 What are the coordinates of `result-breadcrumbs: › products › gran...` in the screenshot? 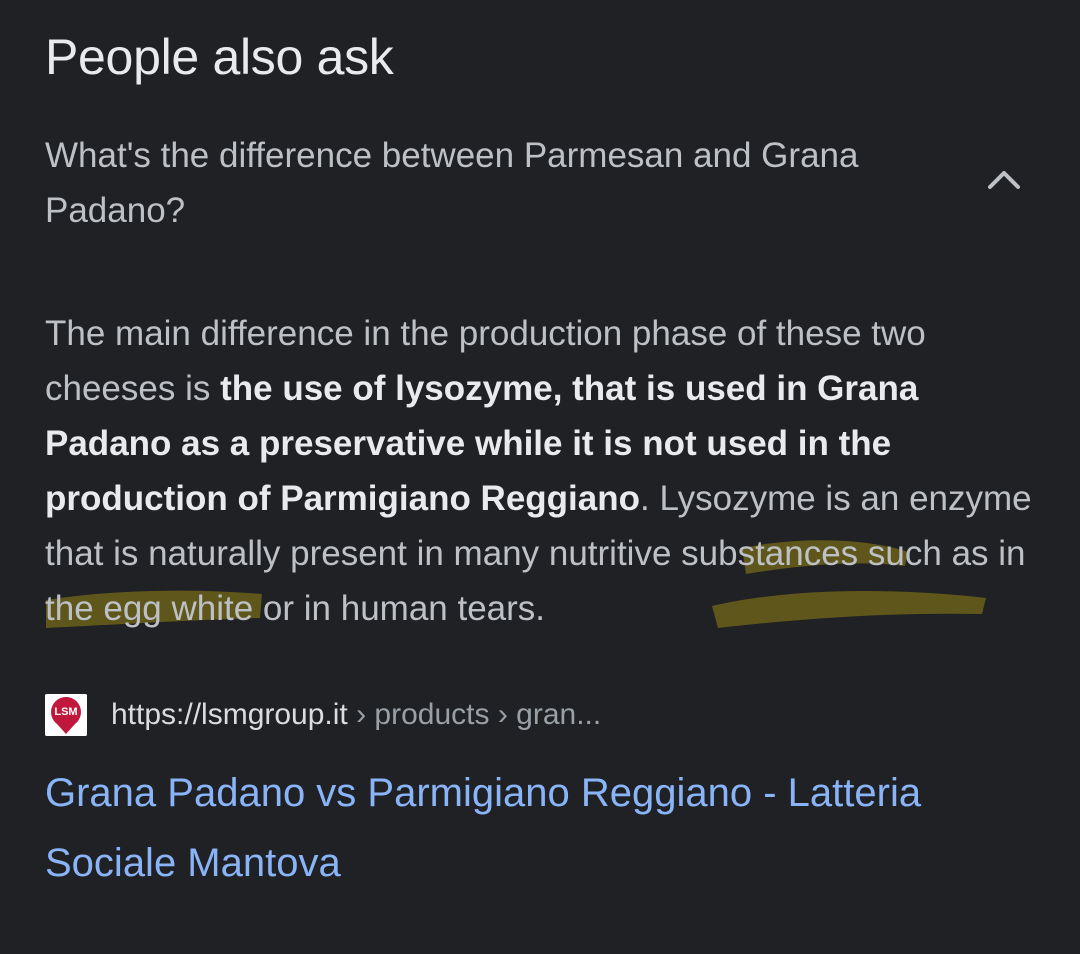 It's located at (474, 714).